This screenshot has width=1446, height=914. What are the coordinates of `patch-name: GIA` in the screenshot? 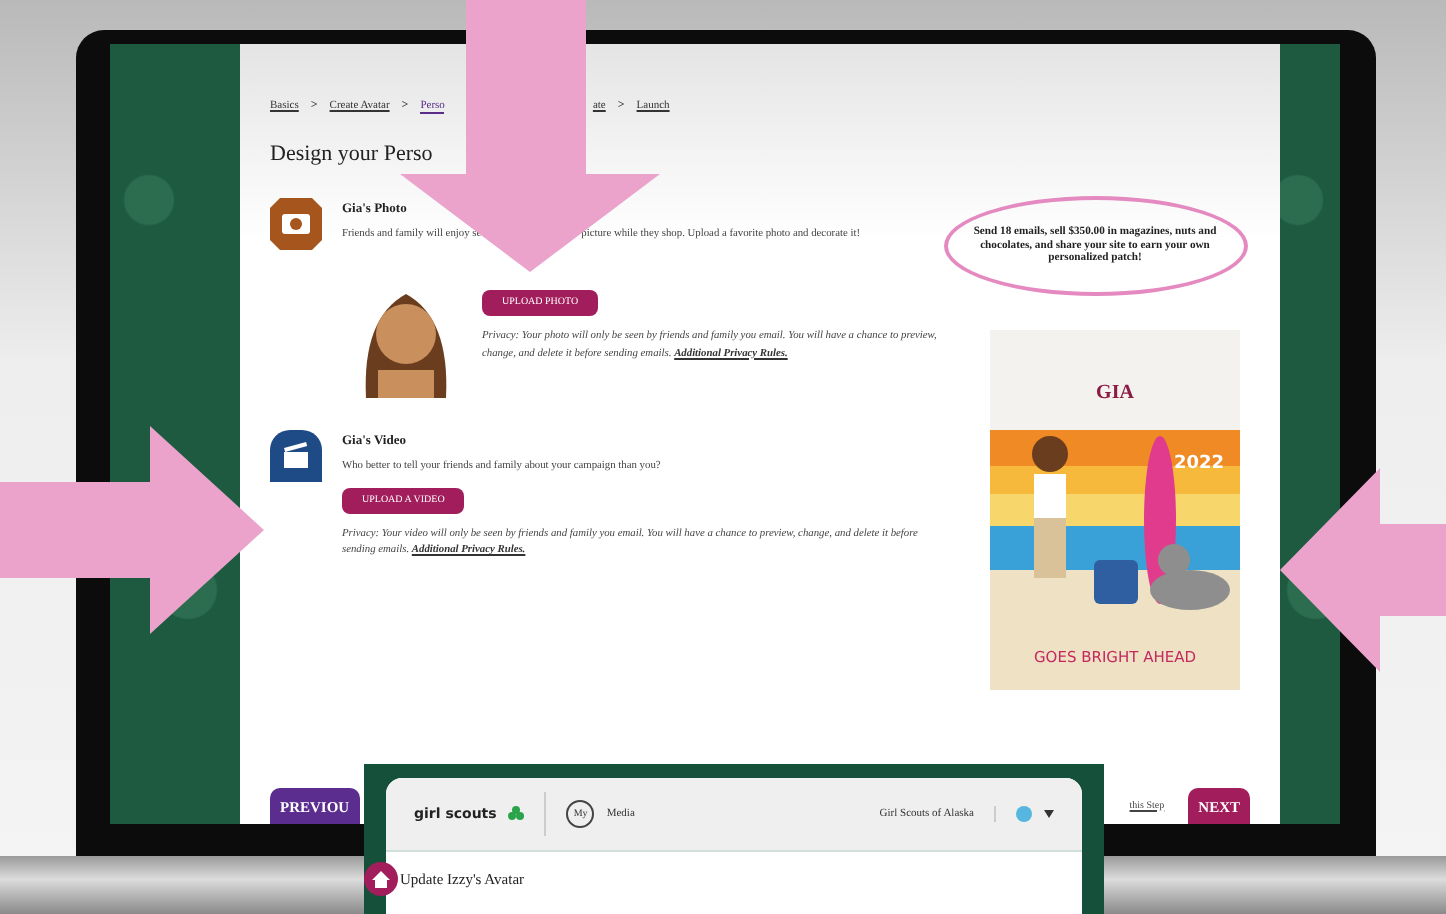 It's located at (1115, 393).